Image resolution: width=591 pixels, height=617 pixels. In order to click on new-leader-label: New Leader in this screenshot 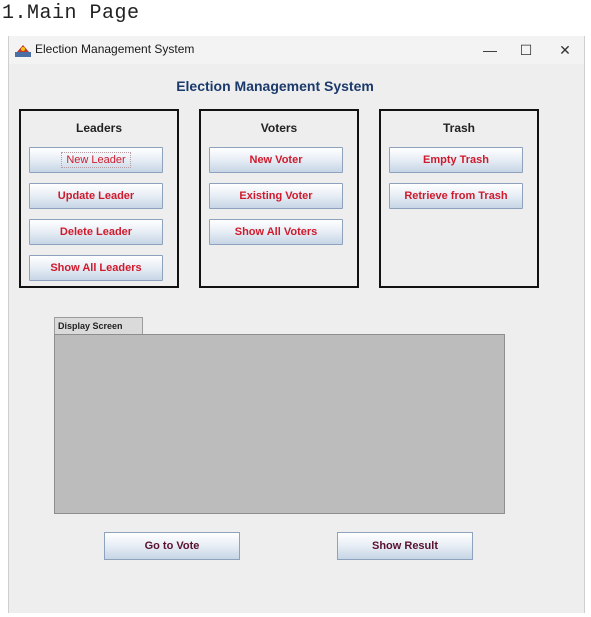, I will do `click(96, 160)`.